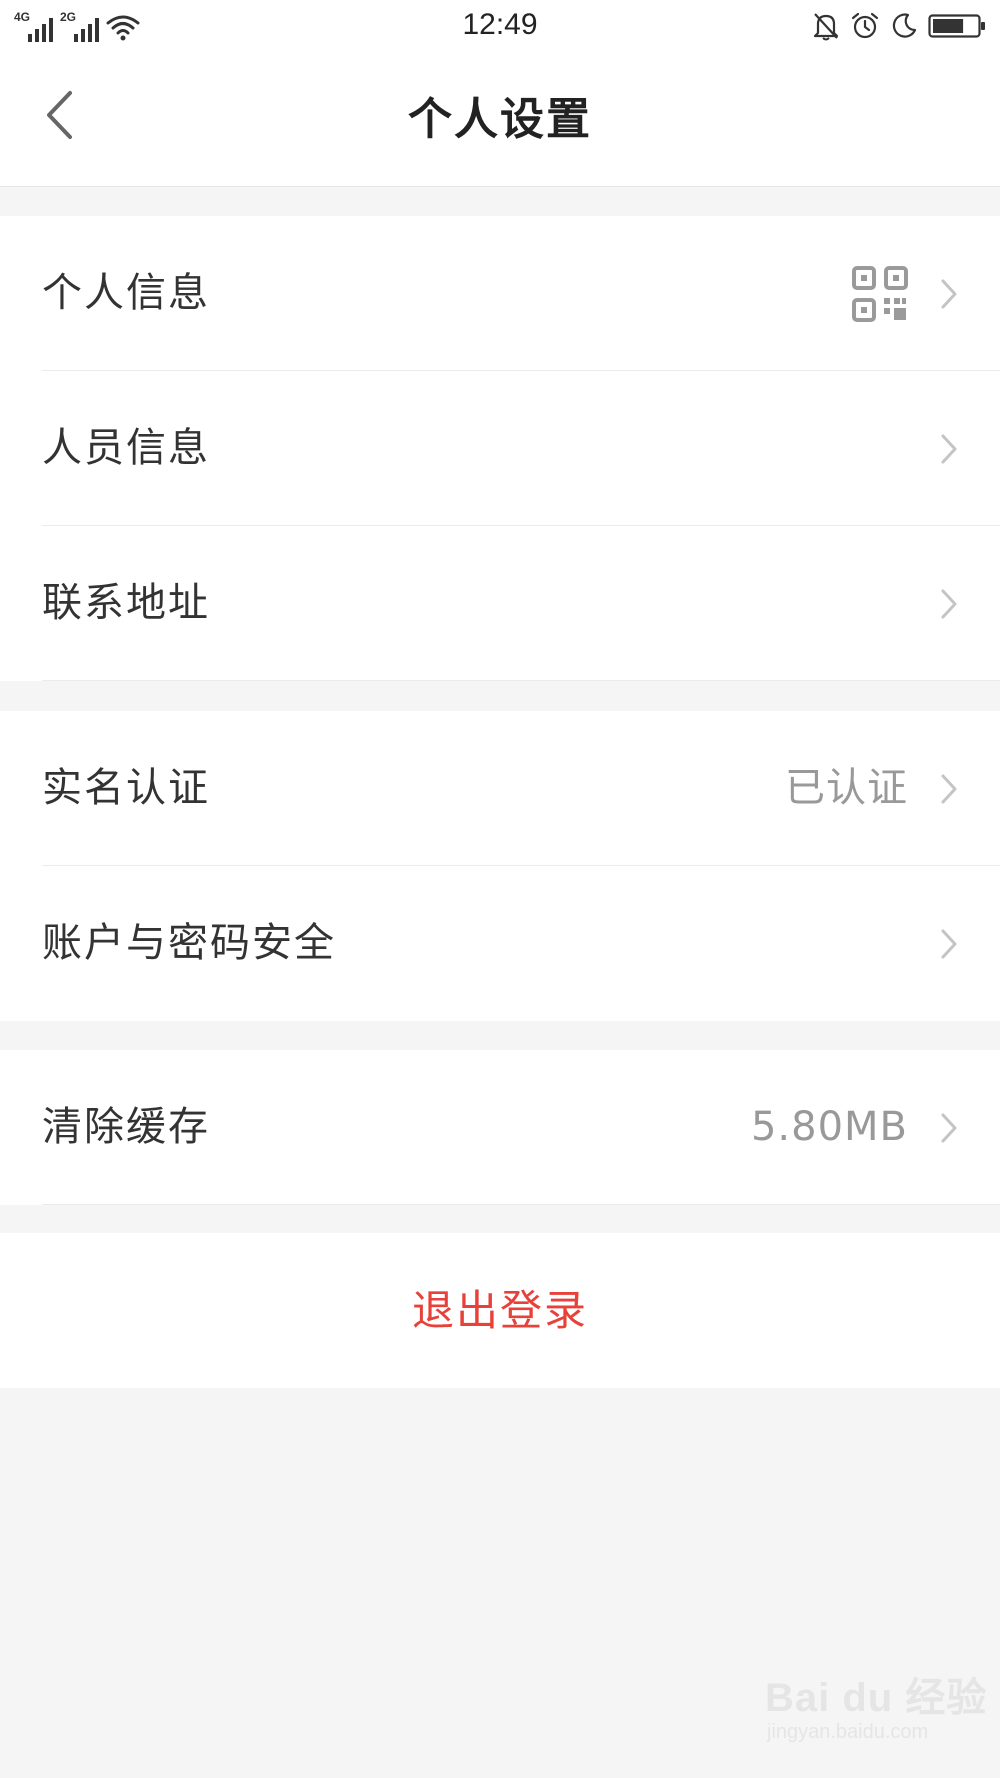 This screenshot has width=1000, height=1778. What do you see at coordinates (126, 293) in the screenshot?
I see `row-label: 个人信息` at bounding box center [126, 293].